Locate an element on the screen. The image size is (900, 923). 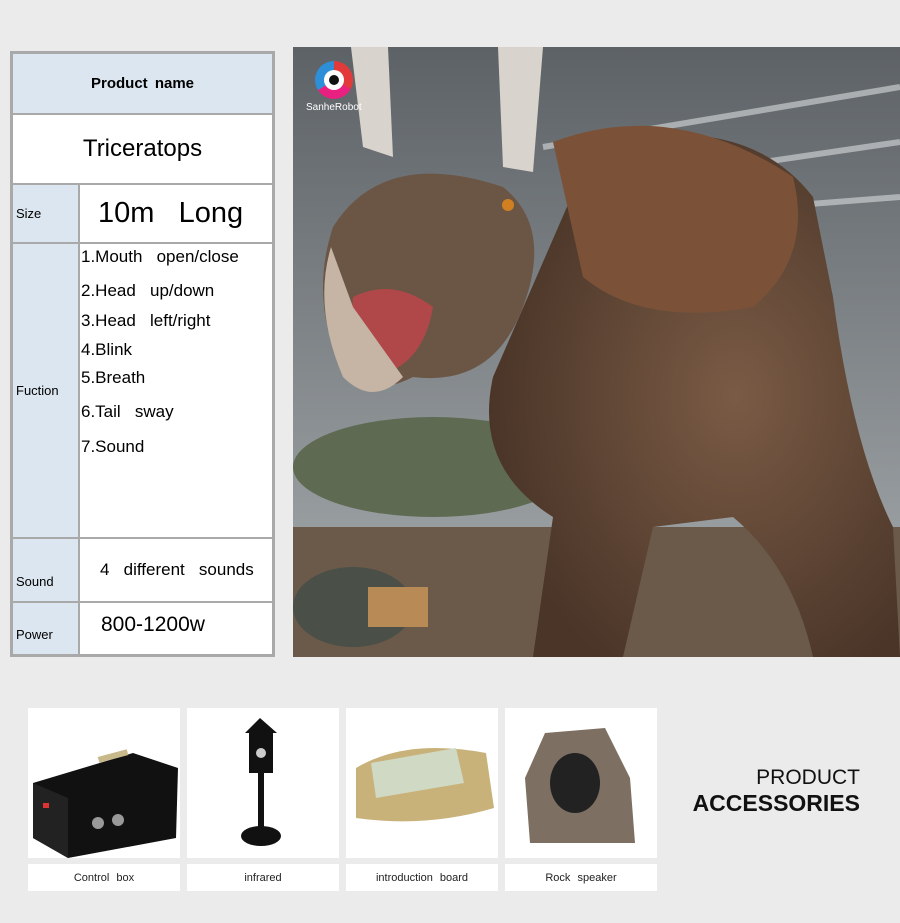
accessories-title-line1: PRODUCT is located at coordinates (808, 777).